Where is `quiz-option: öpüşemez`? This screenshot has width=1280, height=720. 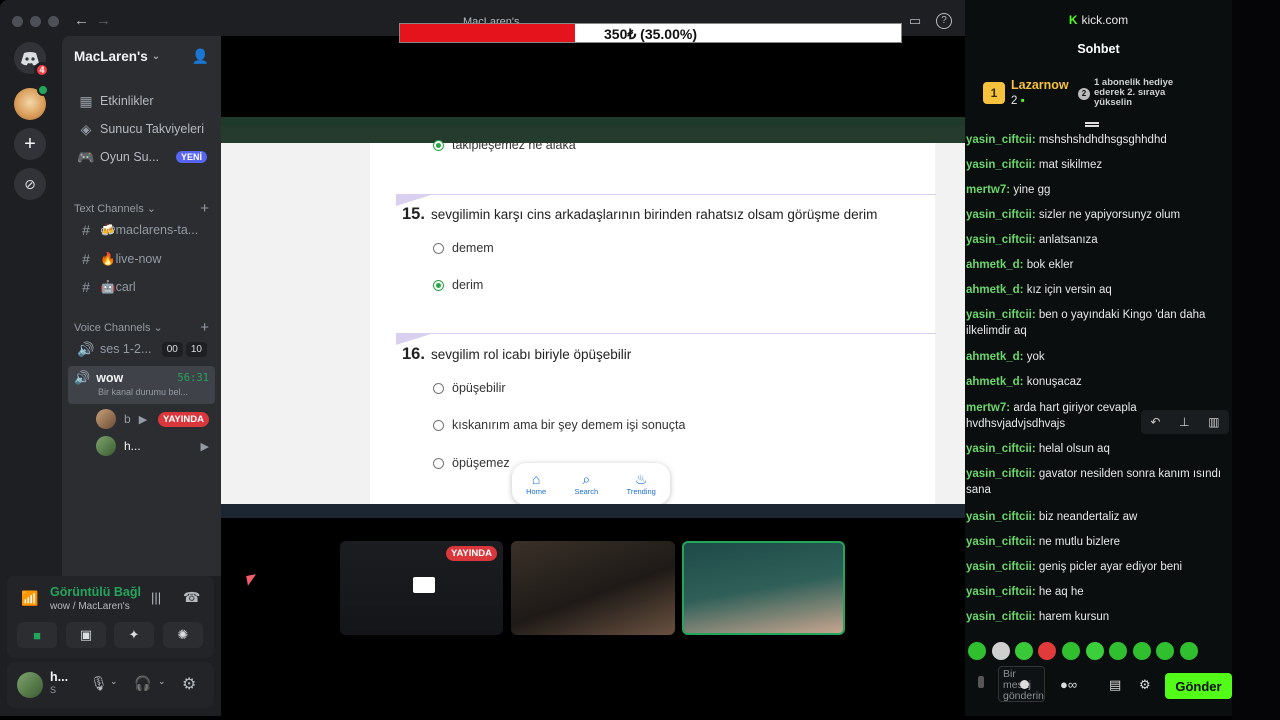
quiz-option: öpüşemez is located at coordinates (471, 463).